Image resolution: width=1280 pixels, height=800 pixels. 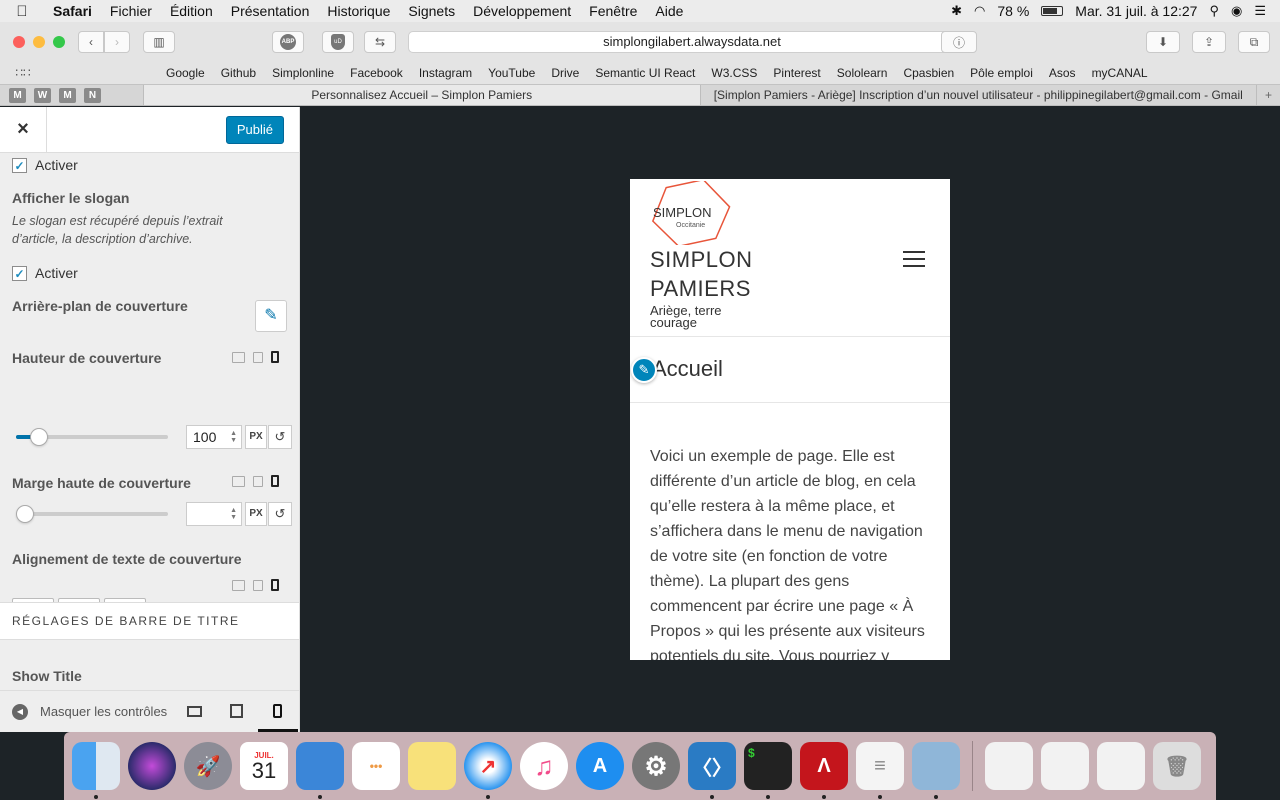 What do you see at coordinates (376, 73) in the screenshot?
I see `bookmark-facebook: Facebook` at bounding box center [376, 73].